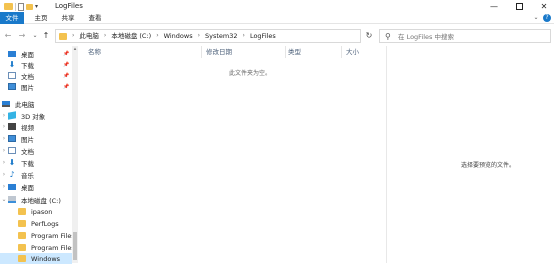  What do you see at coordinates (4, 199) in the screenshot?
I see `expand-arrow-icon: ⌄` at bounding box center [4, 199].